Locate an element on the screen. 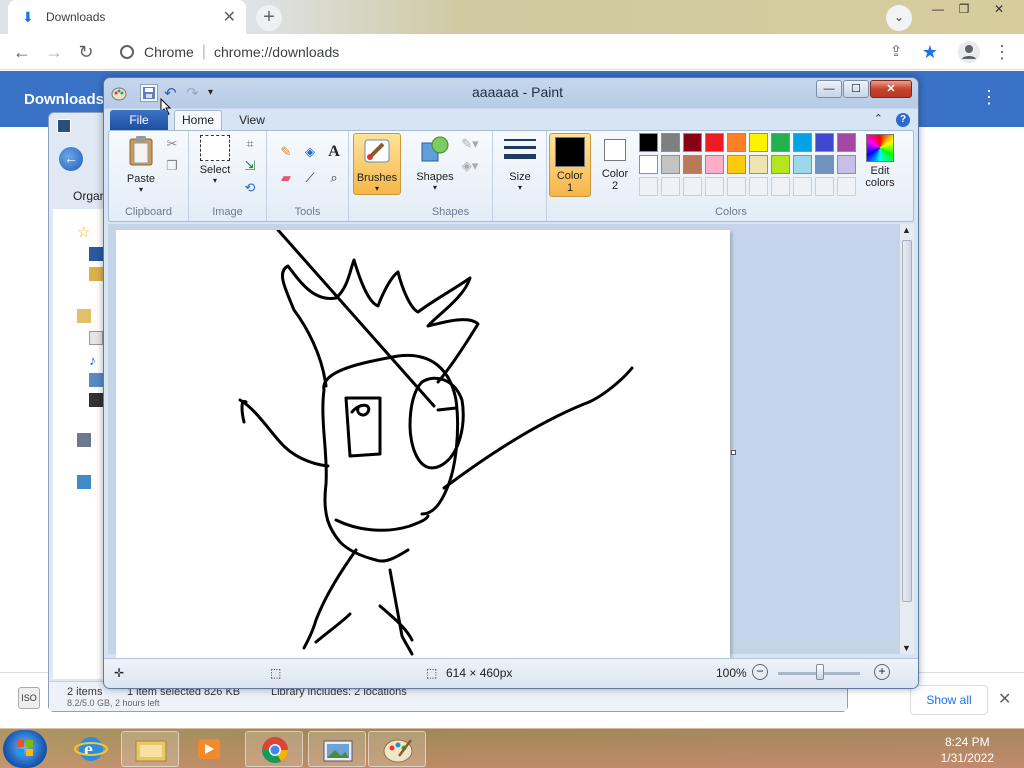 Image resolution: width=1024 pixels, height=768 pixels. restore-button: ❐ is located at coordinates (964, 10).